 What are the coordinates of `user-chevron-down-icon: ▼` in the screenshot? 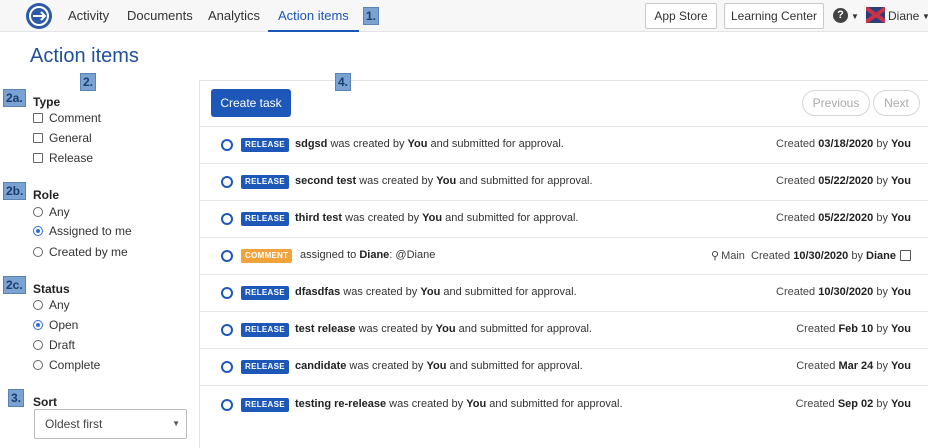 It's located at (925, 16).